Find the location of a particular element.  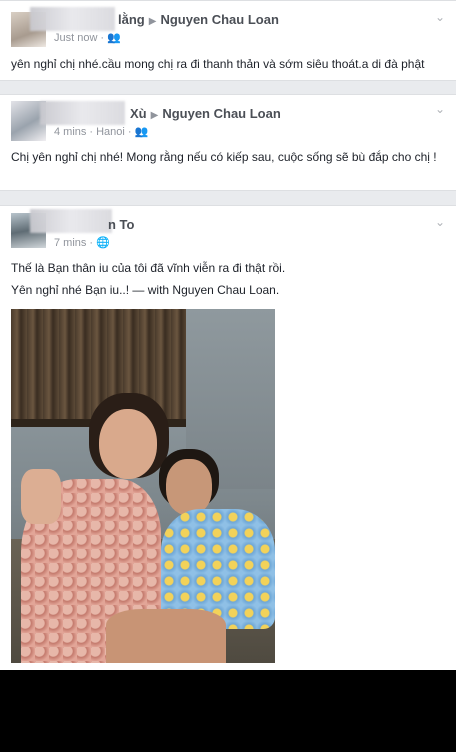

post-meta: 4 mins · Hanoi · 👥 is located at coordinates (101, 132).